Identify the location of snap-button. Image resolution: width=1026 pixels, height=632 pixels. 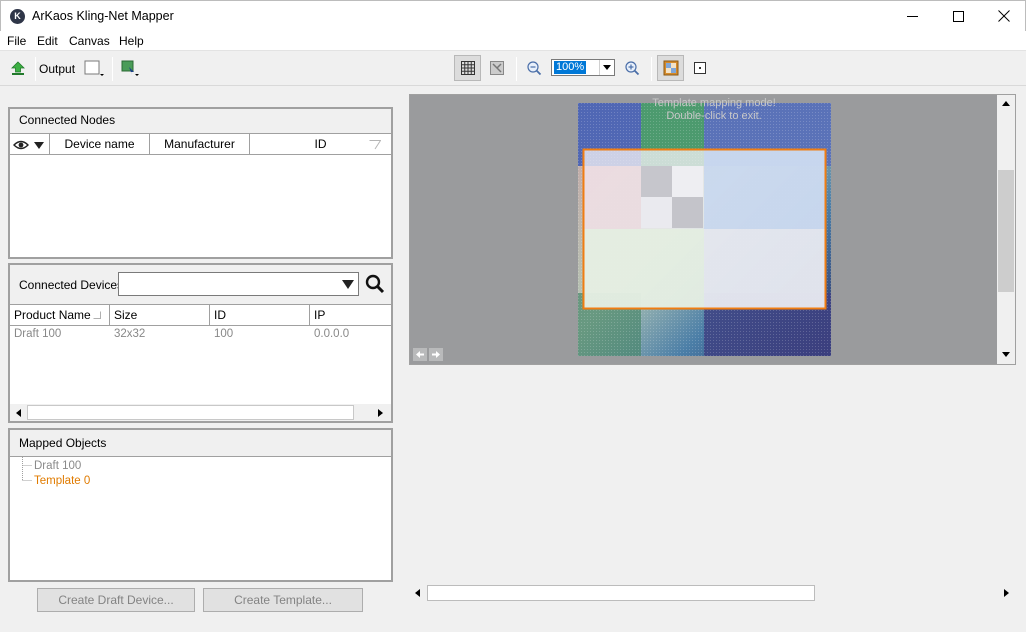
(497, 68).